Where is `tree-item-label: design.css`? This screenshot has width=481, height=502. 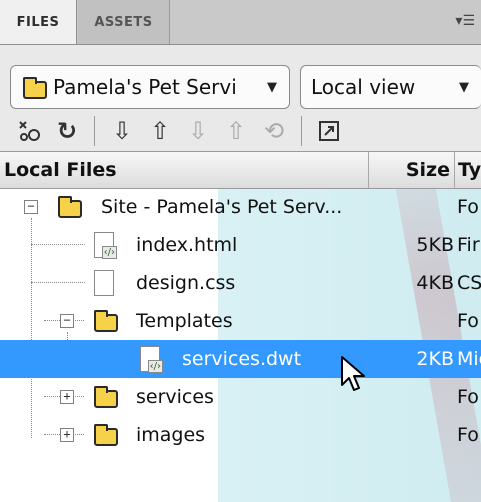 tree-item-label: design.css is located at coordinates (186, 283).